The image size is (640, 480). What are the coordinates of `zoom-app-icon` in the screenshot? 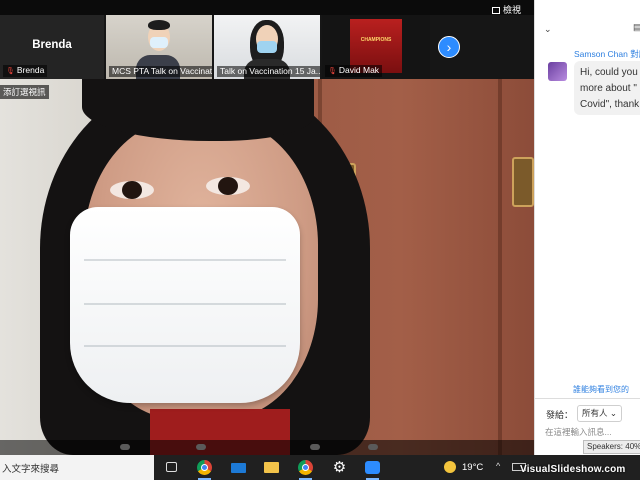 It's located at (372, 469).